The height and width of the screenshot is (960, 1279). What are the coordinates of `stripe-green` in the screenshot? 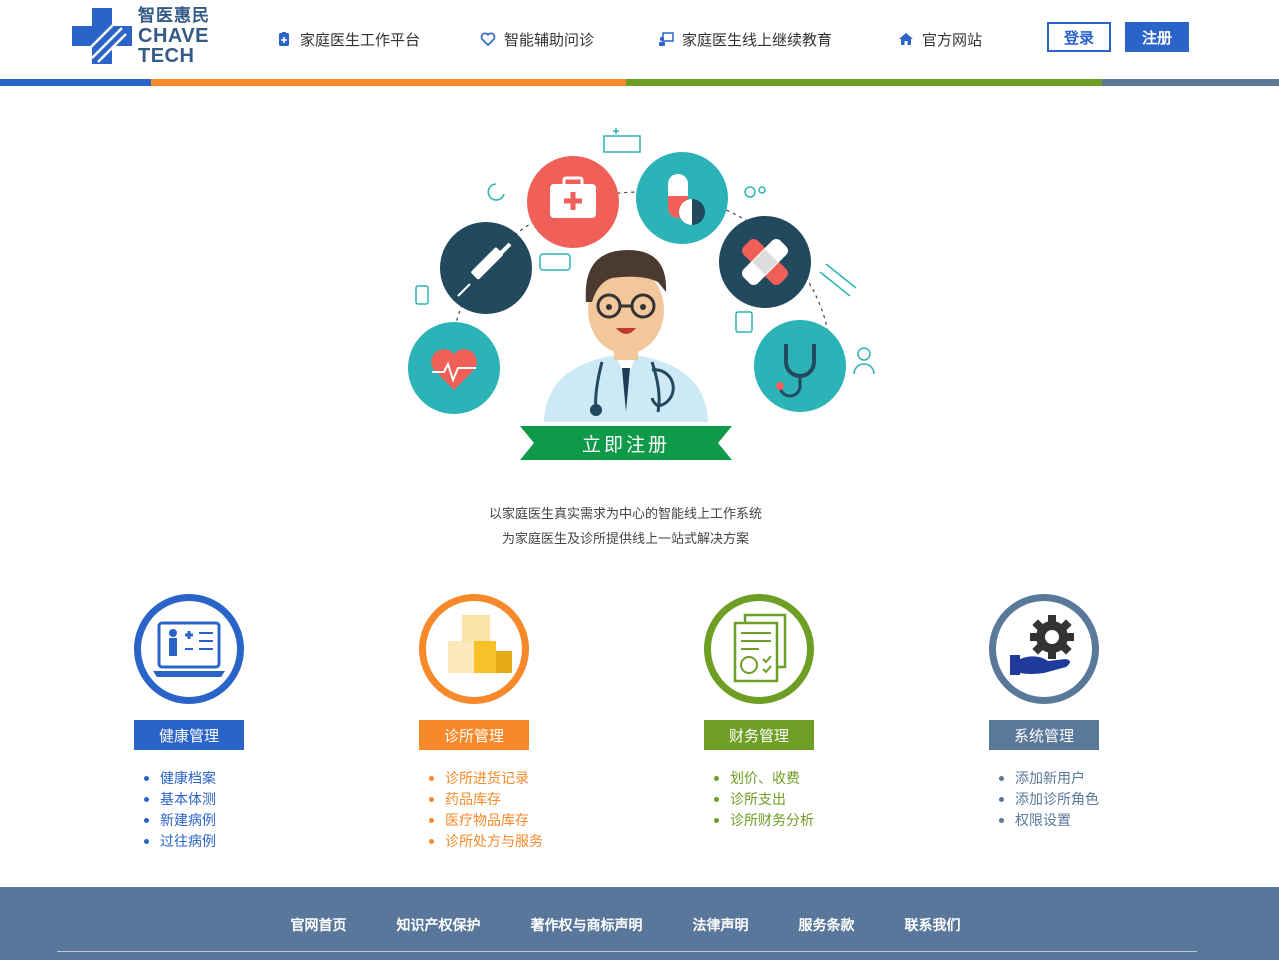 It's located at (864, 82).